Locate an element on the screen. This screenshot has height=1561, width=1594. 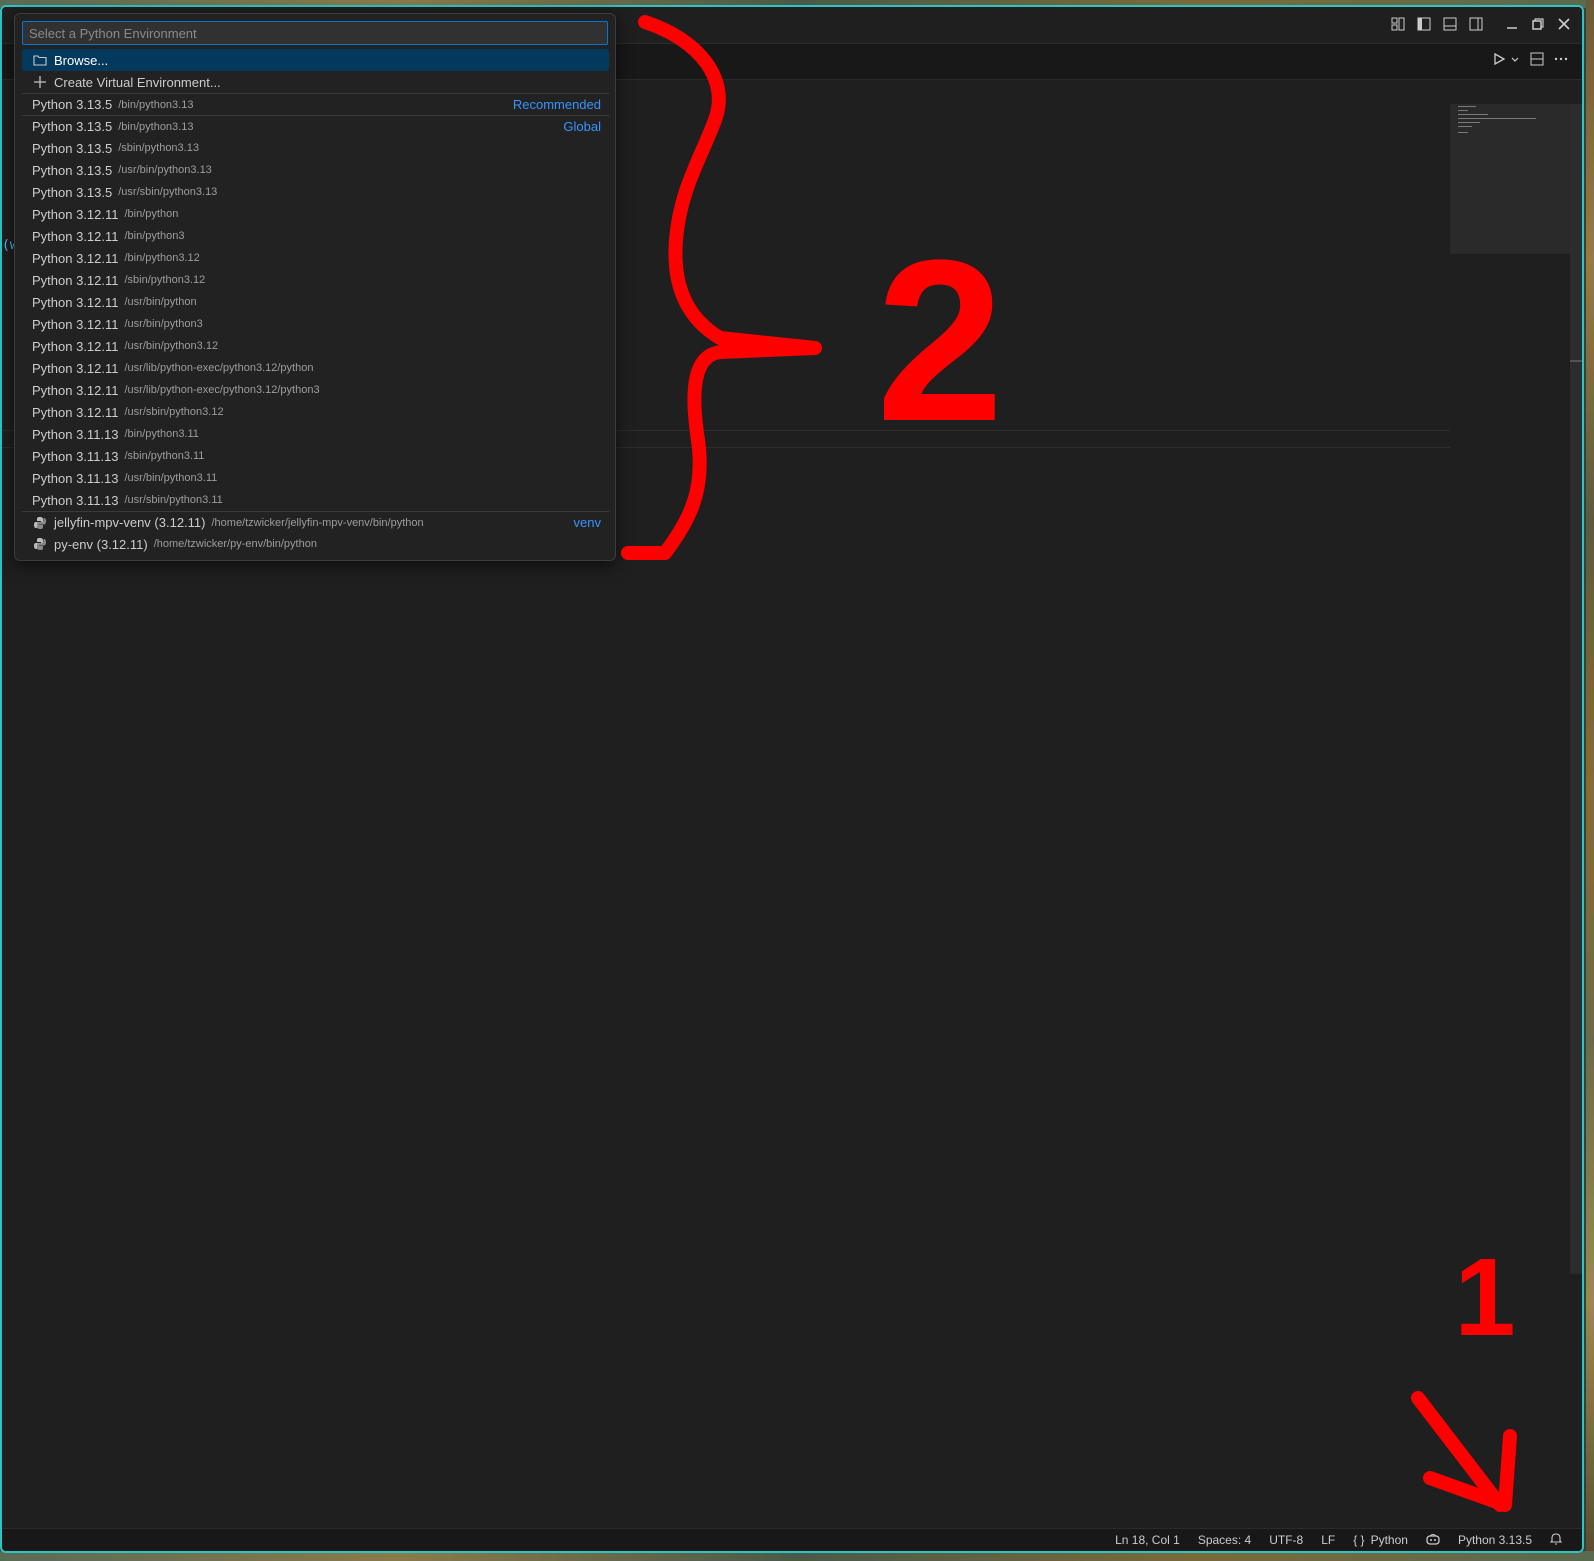
interpreter-path: /usr/bin/python3 is located at coordinates (163, 324).